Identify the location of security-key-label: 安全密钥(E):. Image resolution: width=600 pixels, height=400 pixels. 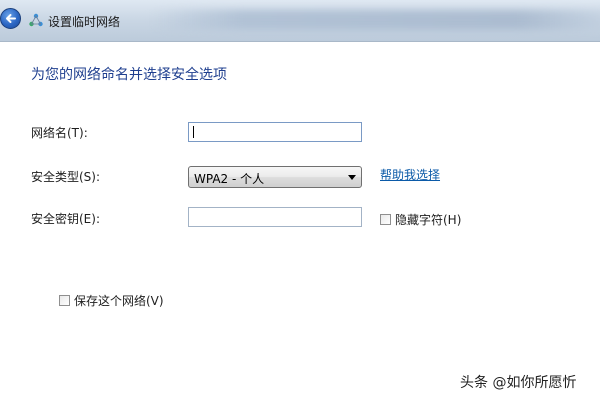
(65, 219).